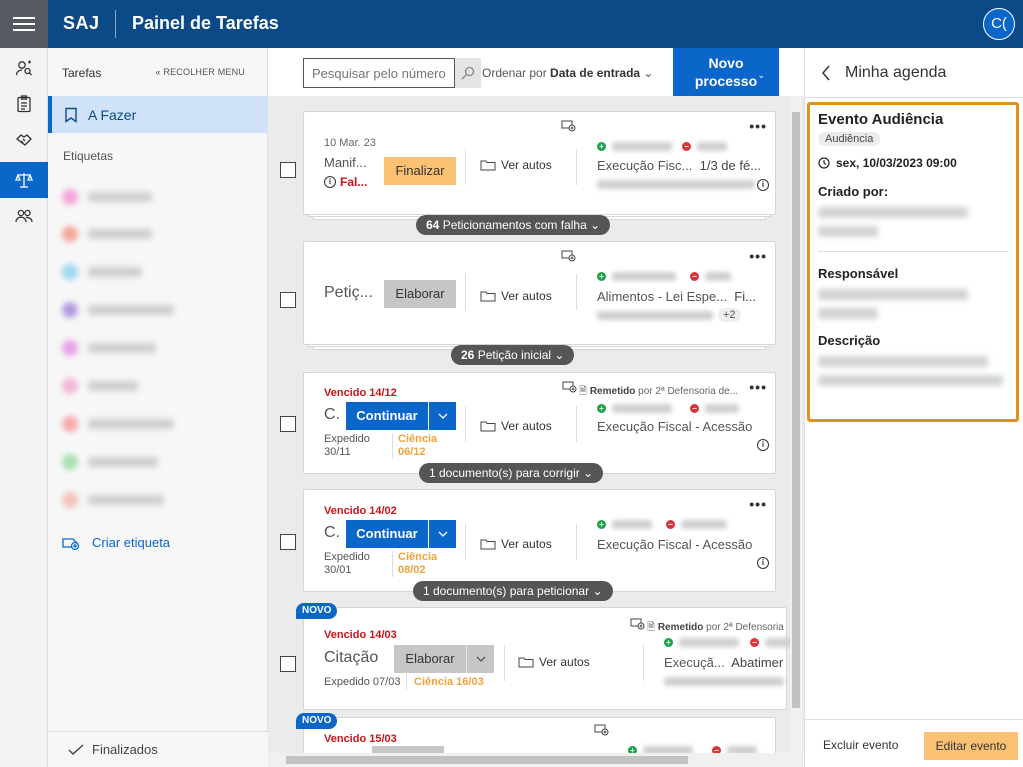 This screenshot has height=767, width=1023. Describe the element at coordinates (860, 745) in the screenshot. I see `delete-event-button: Excluir evento` at that location.